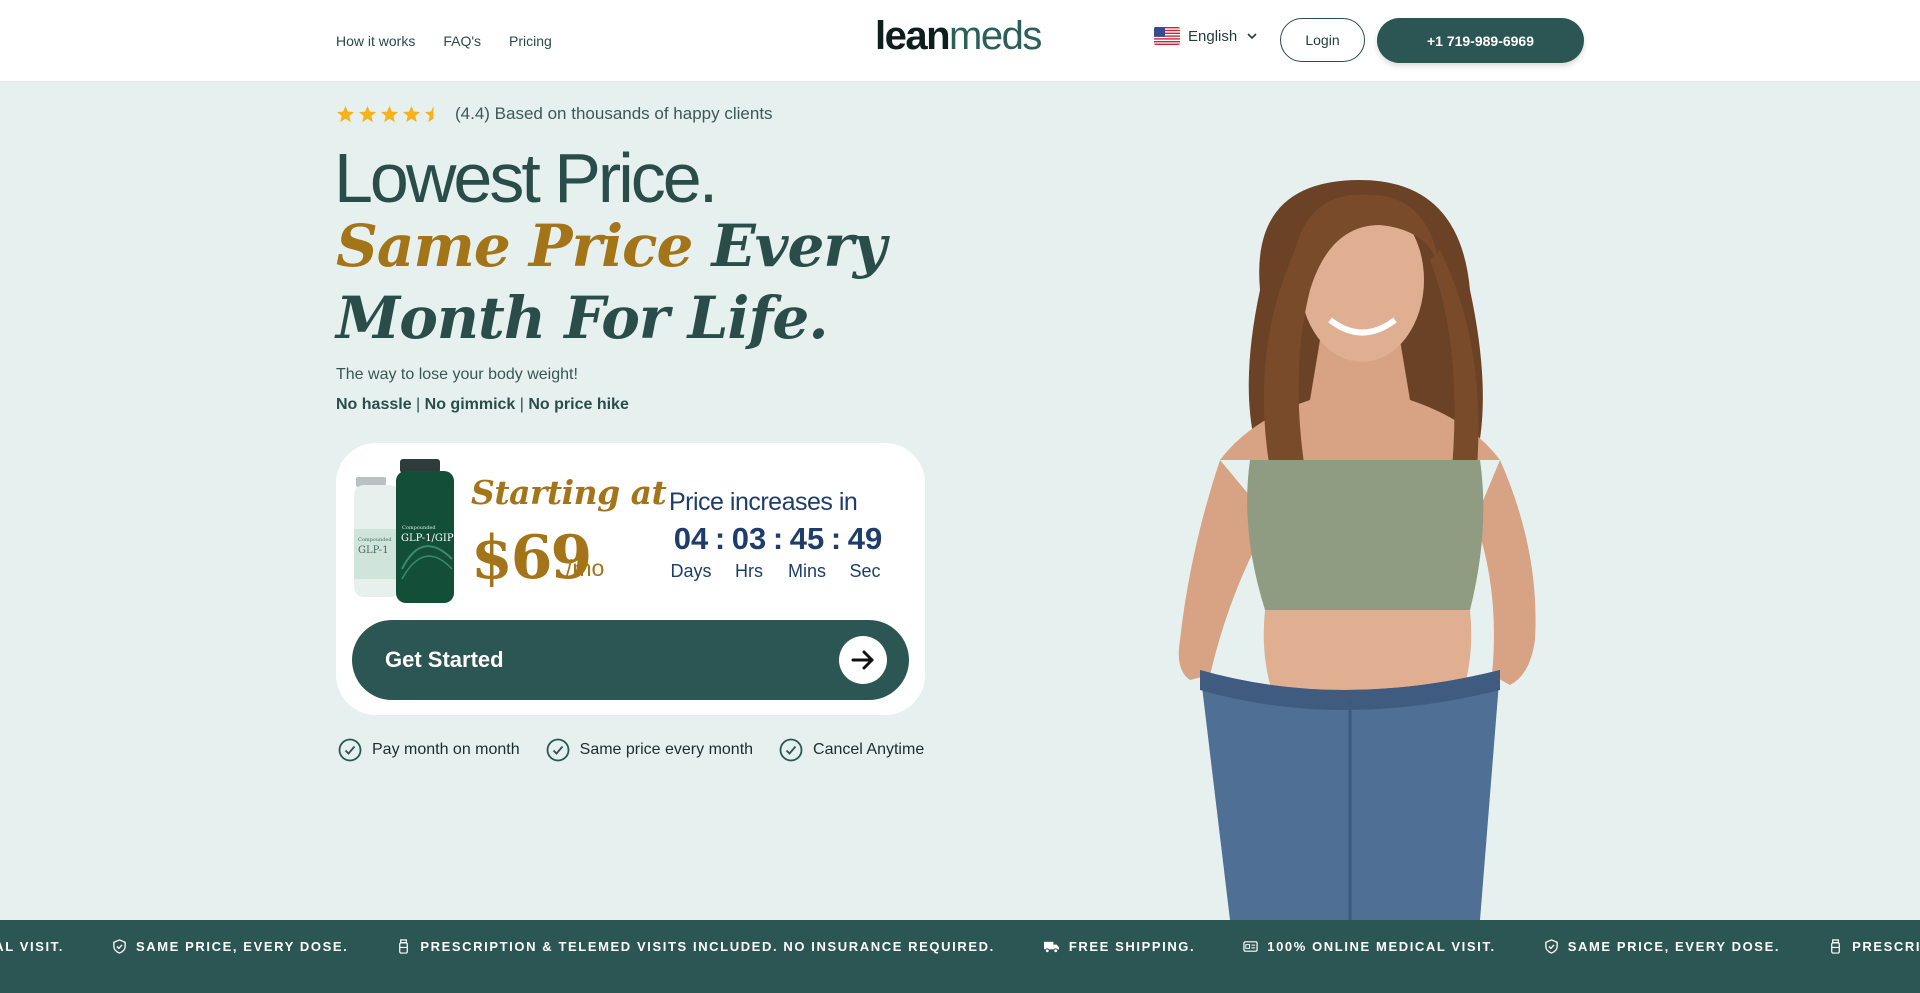  I want to click on benefit-item: Pay month on month, so click(429, 750).